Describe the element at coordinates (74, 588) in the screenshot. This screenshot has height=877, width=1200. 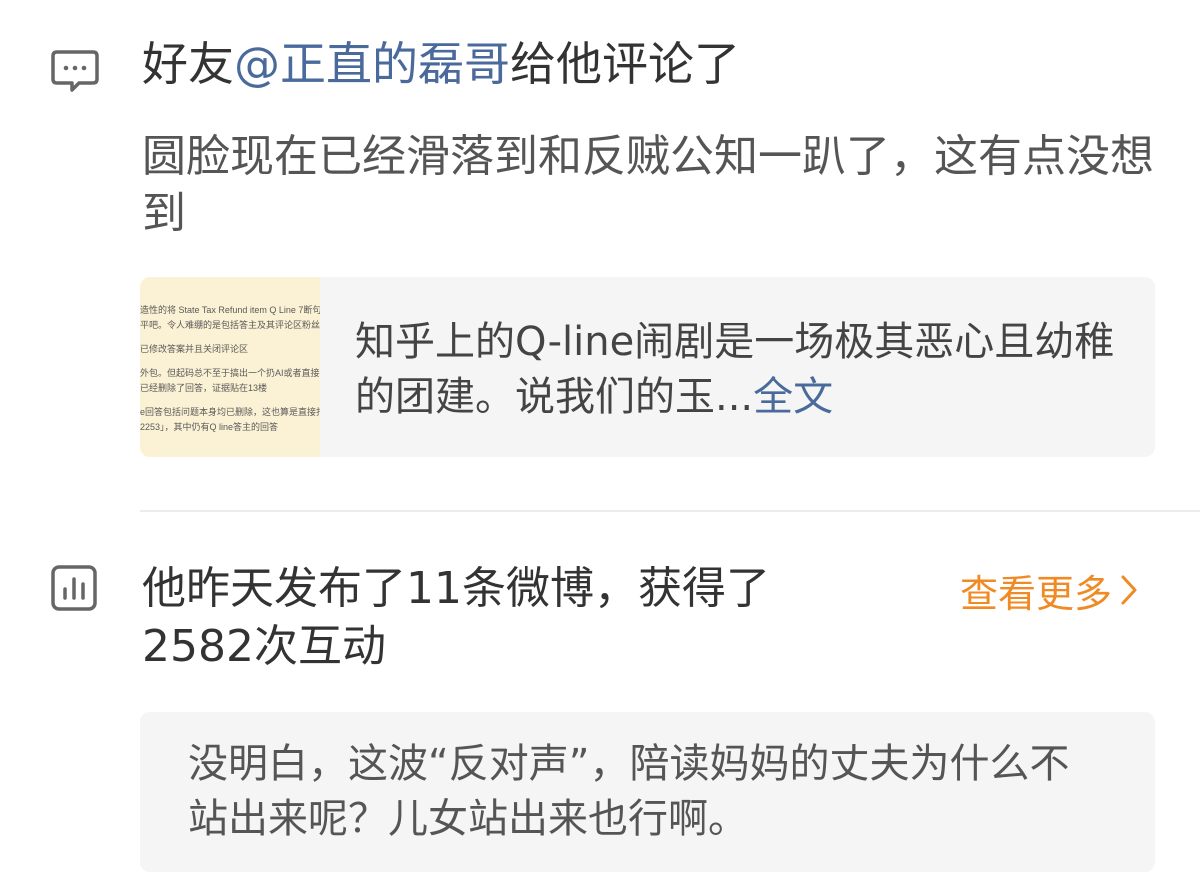
I see `chart-icon` at that location.